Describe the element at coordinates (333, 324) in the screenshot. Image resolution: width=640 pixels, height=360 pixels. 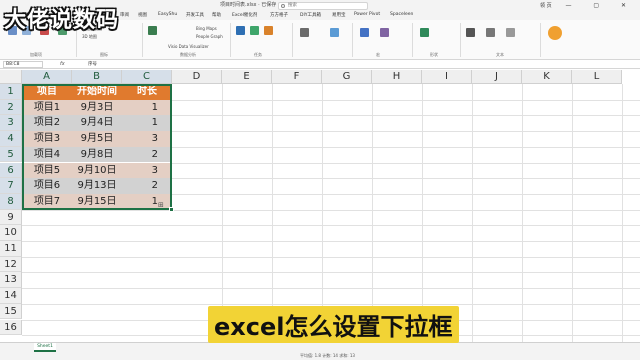
I see `video-caption: excel怎么设置下拉框` at that location.